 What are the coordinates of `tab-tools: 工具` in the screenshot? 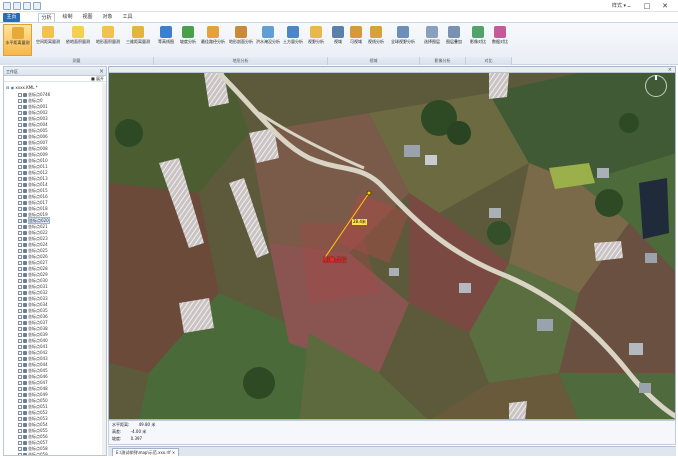 It's located at (127, 17).